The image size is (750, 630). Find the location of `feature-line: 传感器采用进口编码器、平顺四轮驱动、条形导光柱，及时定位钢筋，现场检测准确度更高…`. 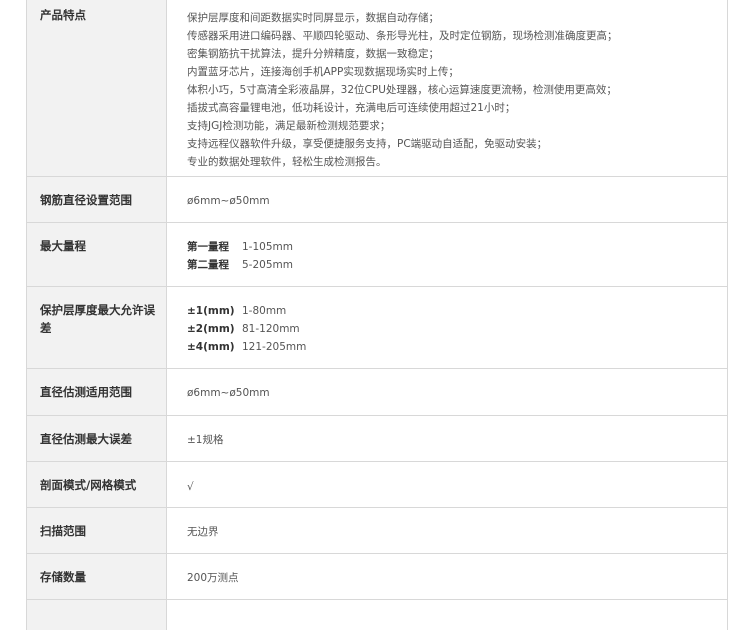

feature-line: 传感器采用进口编码器、平顺四轮驱动、条形导光柱，及时定位钢筋，现场检测准确度更高… is located at coordinates (402, 36).